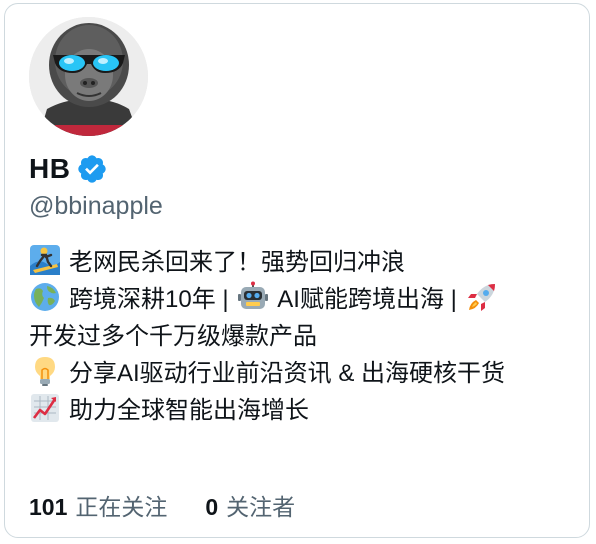 The image size is (596, 544). I want to click on profile-stats: 101 正在关注 0 关注者, so click(162, 505).